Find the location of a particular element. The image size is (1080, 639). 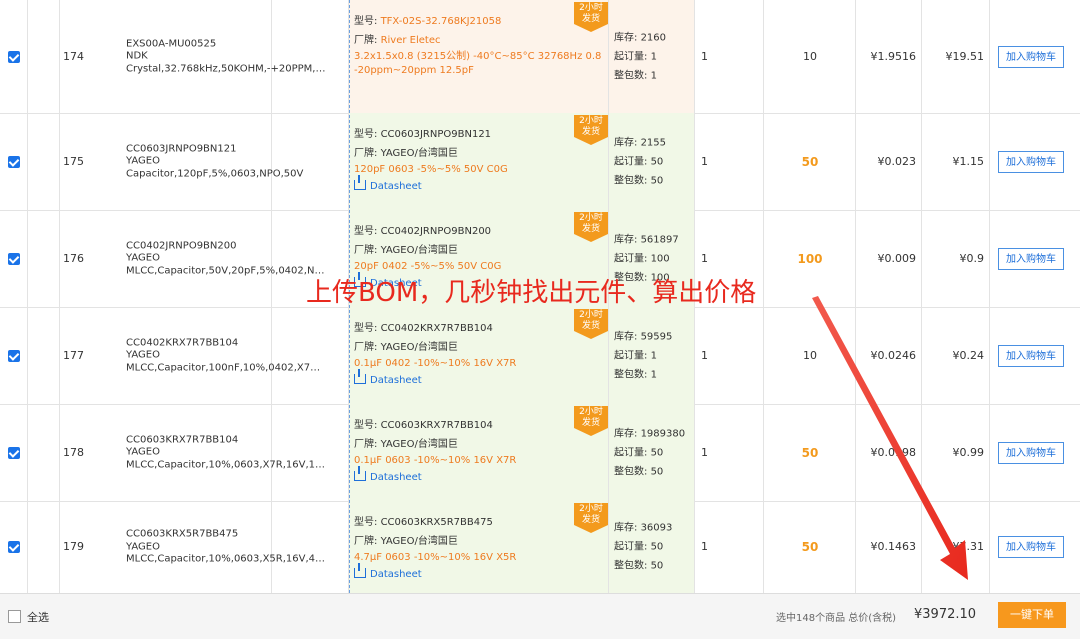

select-all-label: 全选 is located at coordinates (38, 617).